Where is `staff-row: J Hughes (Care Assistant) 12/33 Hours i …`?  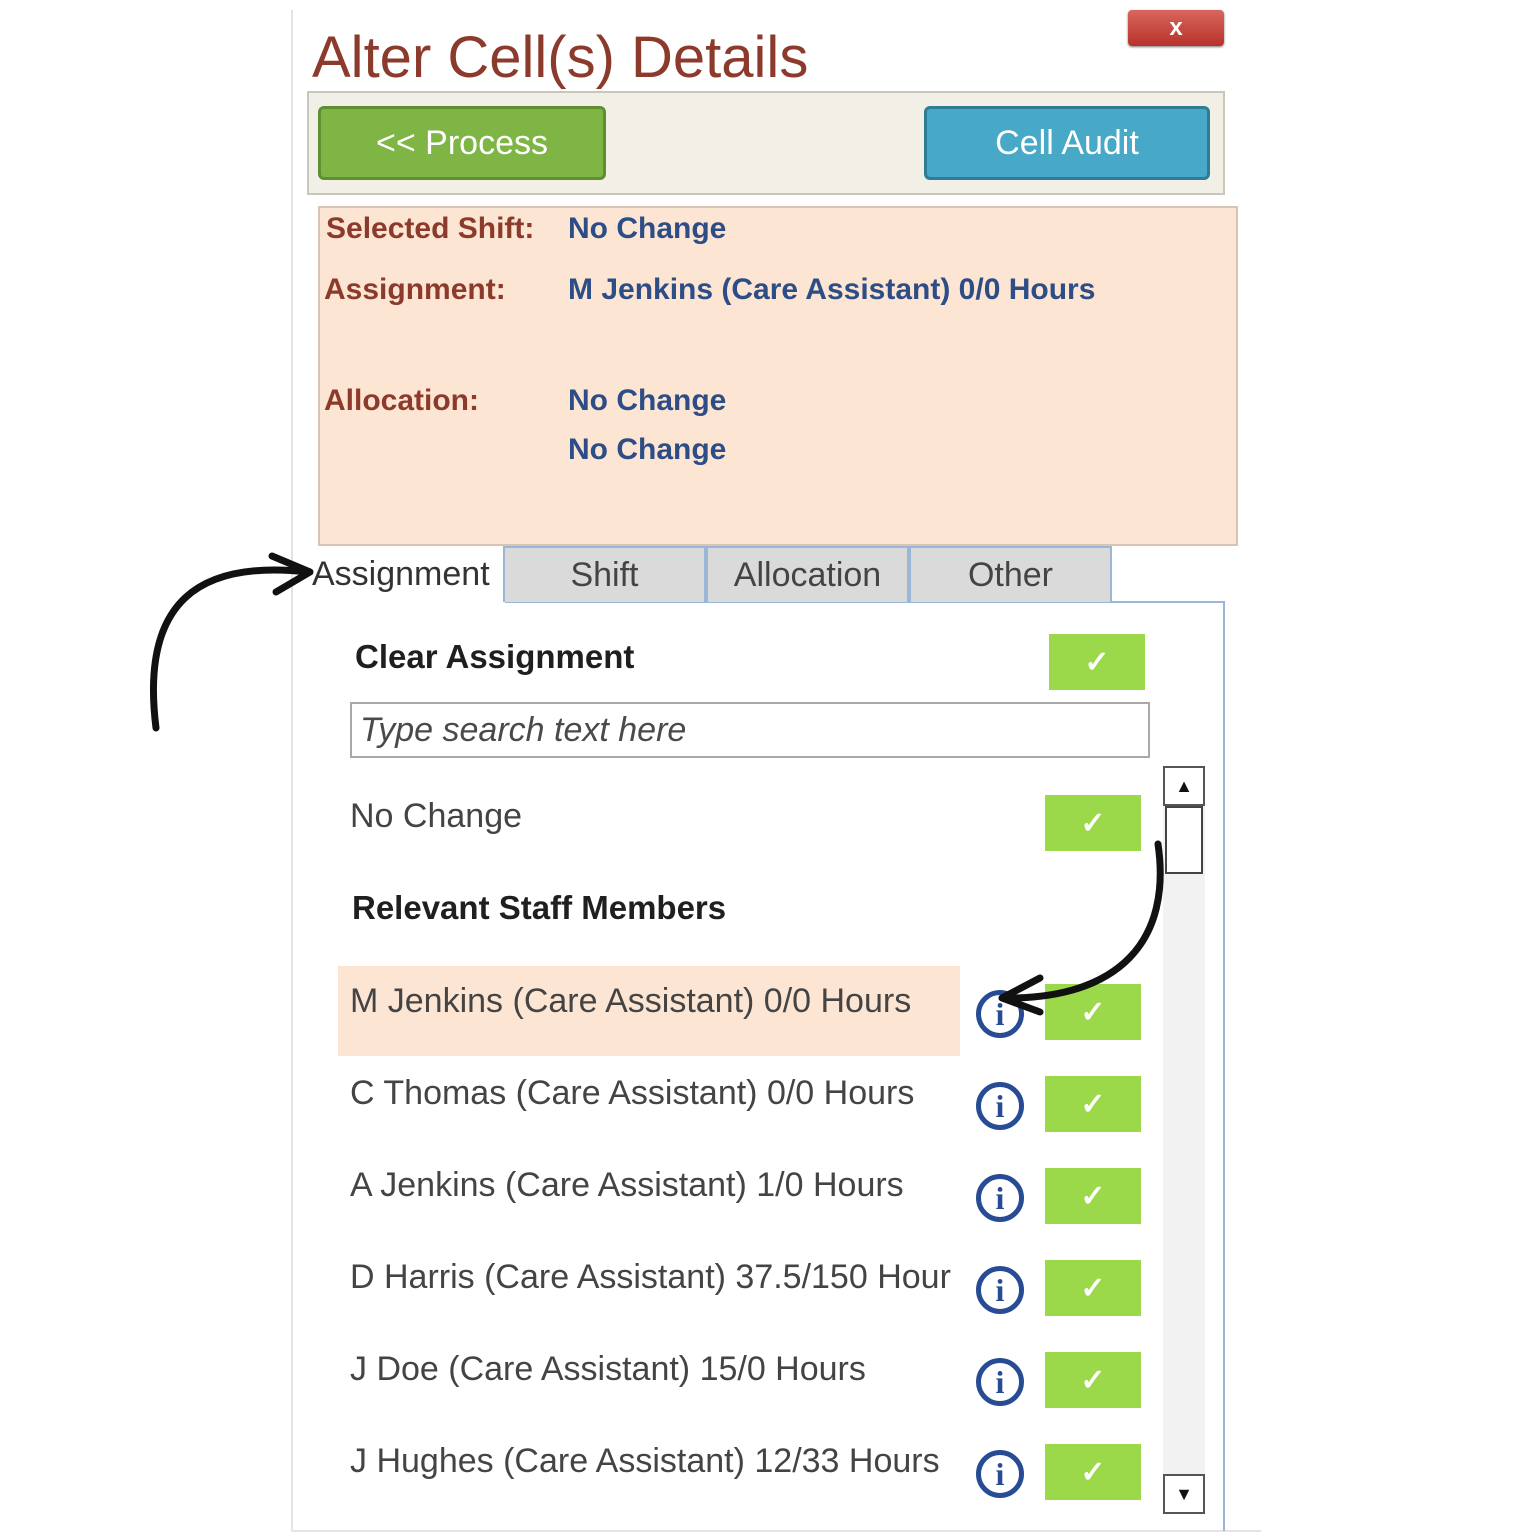
staff-row: J Hughes (Care Assistant) 12/33 Hours i … is located at coordinates (580, 1478).